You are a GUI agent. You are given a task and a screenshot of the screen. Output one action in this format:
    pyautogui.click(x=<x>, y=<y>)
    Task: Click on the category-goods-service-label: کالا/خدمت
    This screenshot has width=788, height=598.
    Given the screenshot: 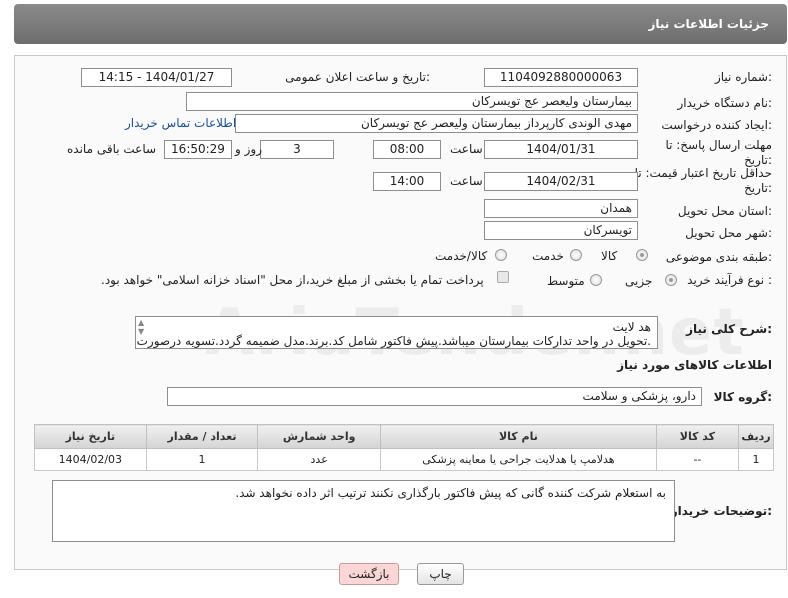 What is the action you would take?
    pyautogui.click(x=461, y=256)
    